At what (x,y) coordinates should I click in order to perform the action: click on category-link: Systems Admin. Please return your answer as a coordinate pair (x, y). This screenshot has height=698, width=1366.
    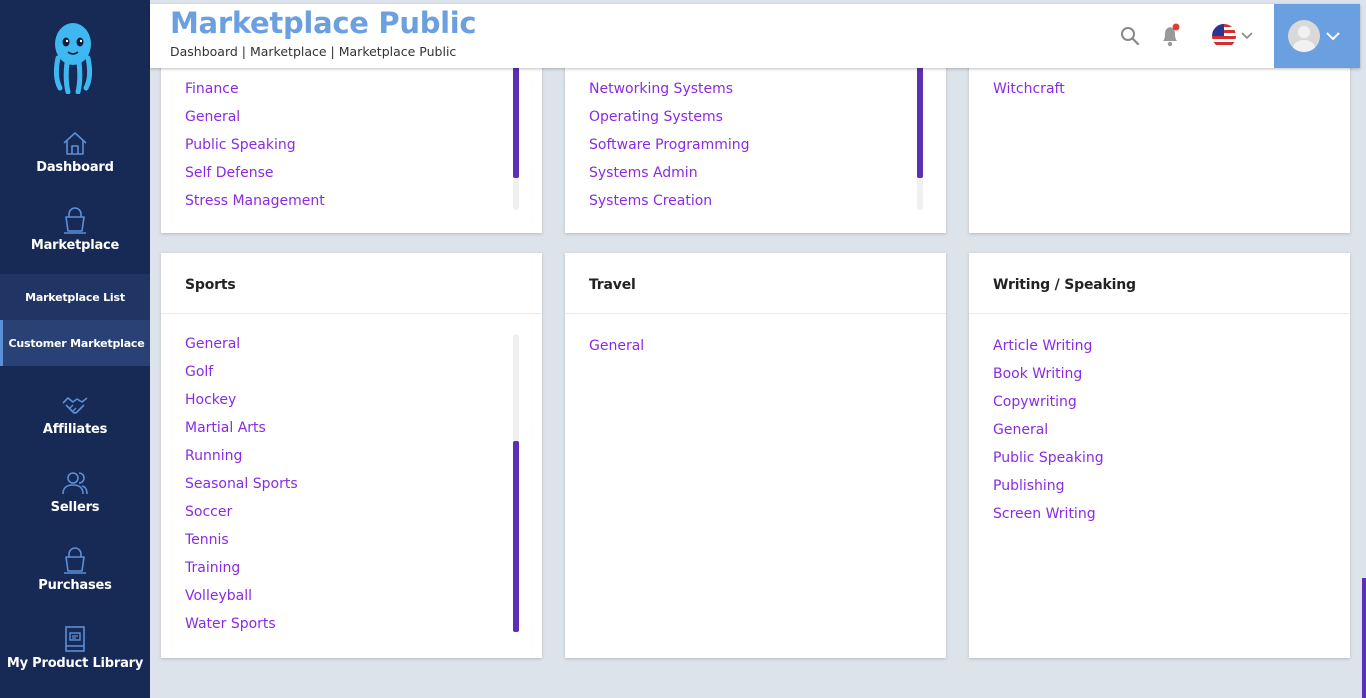
    Looking at the image, I should click on (643, 173).